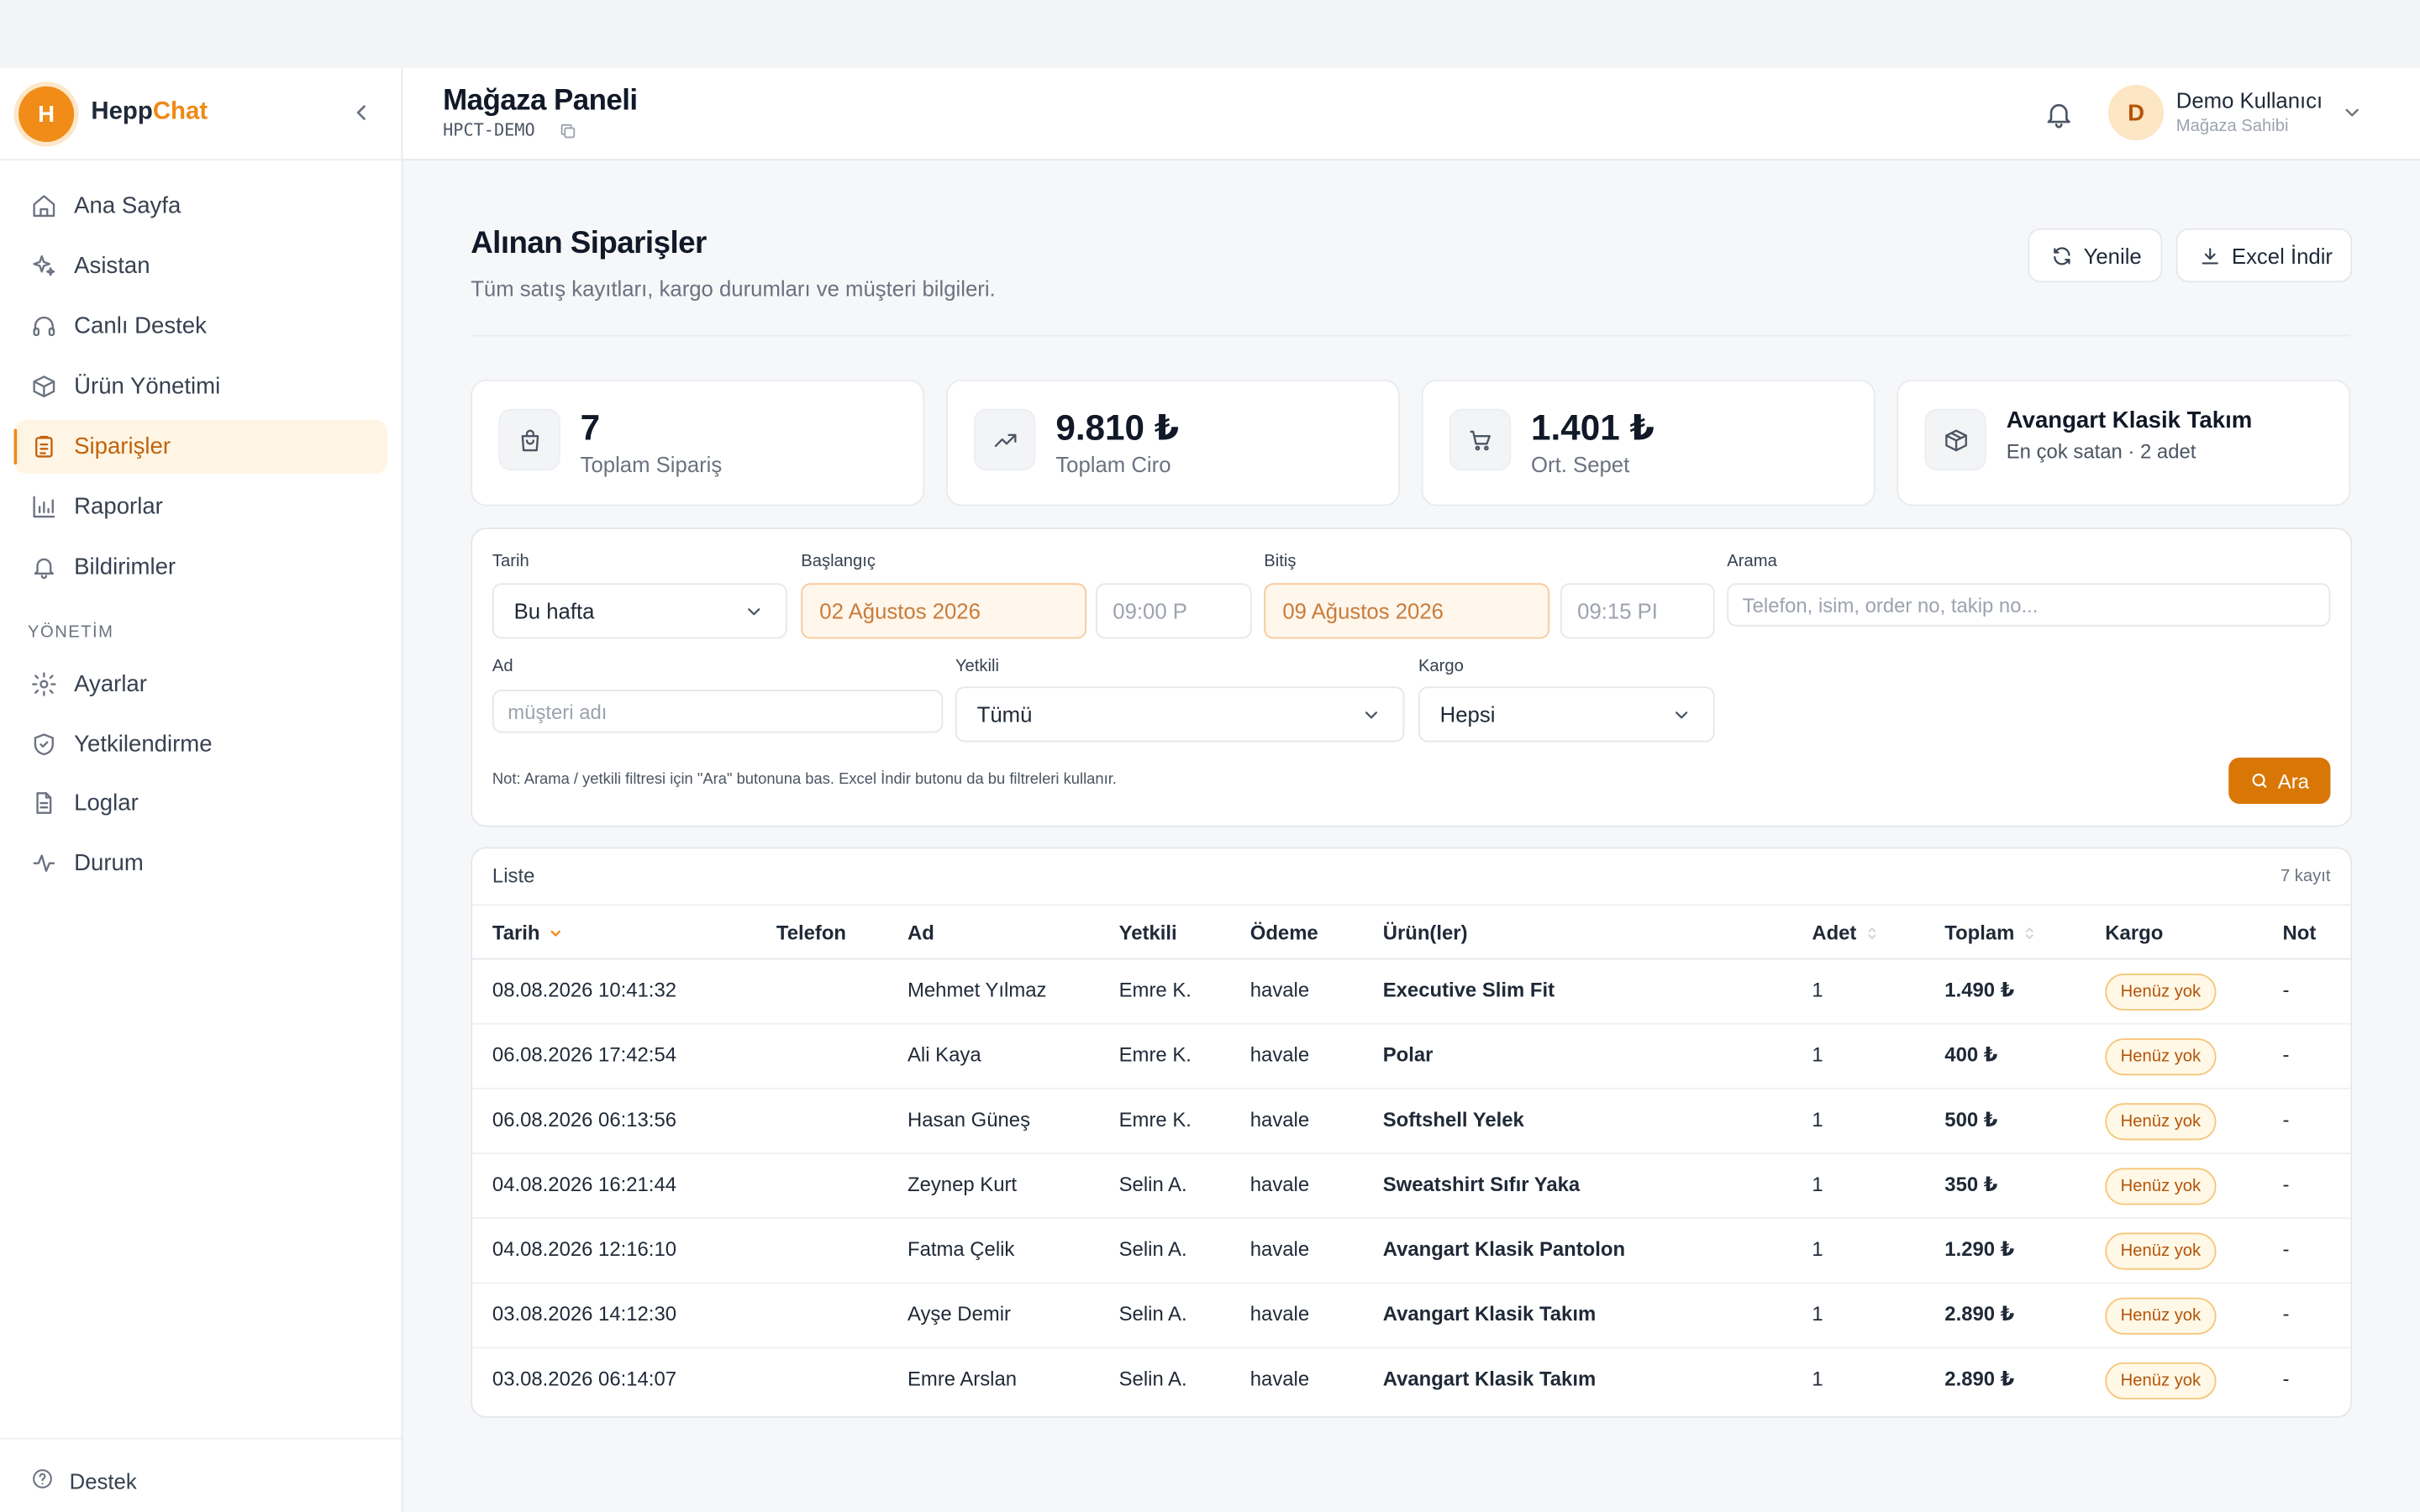  I want to click on cell-total: 1.290 ₺, so click(1980, 1249).